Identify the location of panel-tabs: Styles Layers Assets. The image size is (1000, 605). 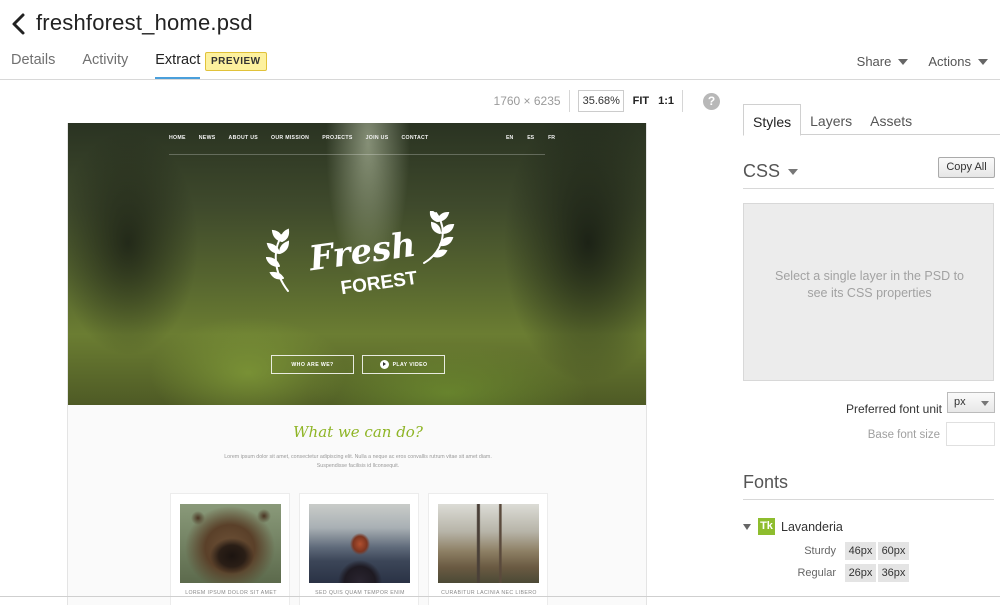
(871, 120).